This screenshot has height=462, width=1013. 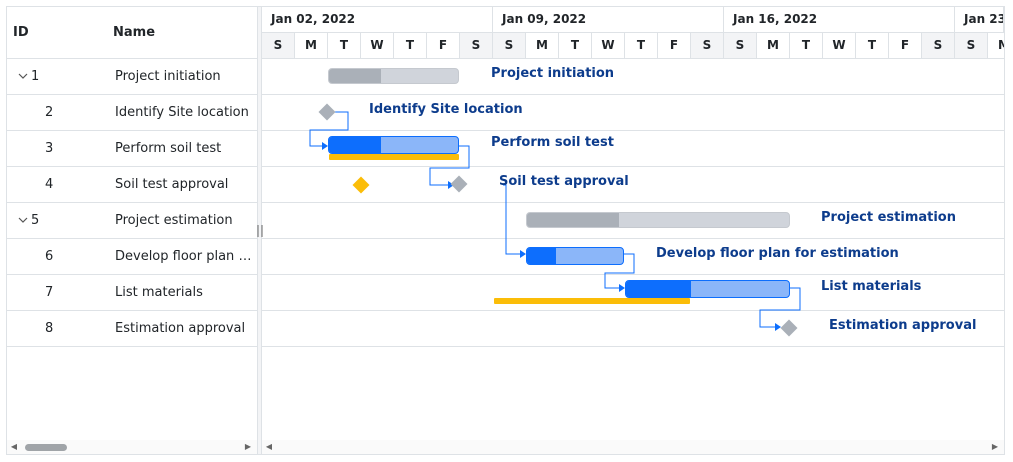 I want to click on task-label: Project initiation, so click(x=553, y=73).